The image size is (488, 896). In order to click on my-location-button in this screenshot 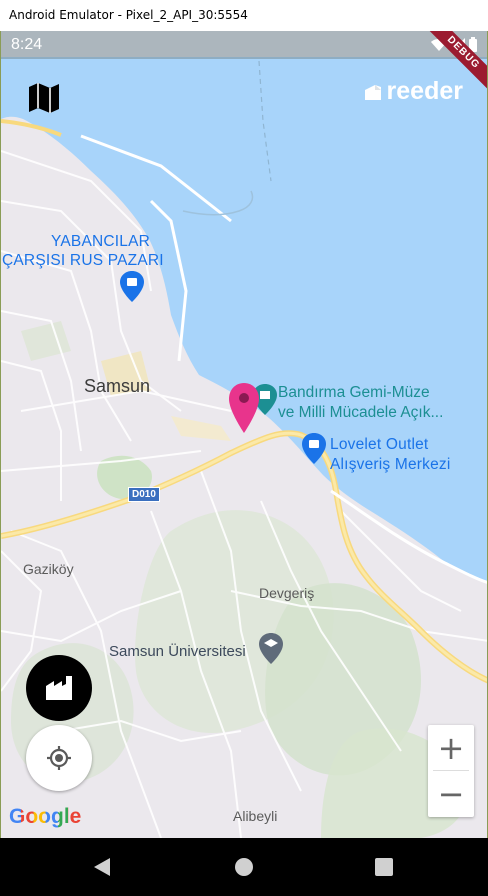, I will do `click(59, 758)`.